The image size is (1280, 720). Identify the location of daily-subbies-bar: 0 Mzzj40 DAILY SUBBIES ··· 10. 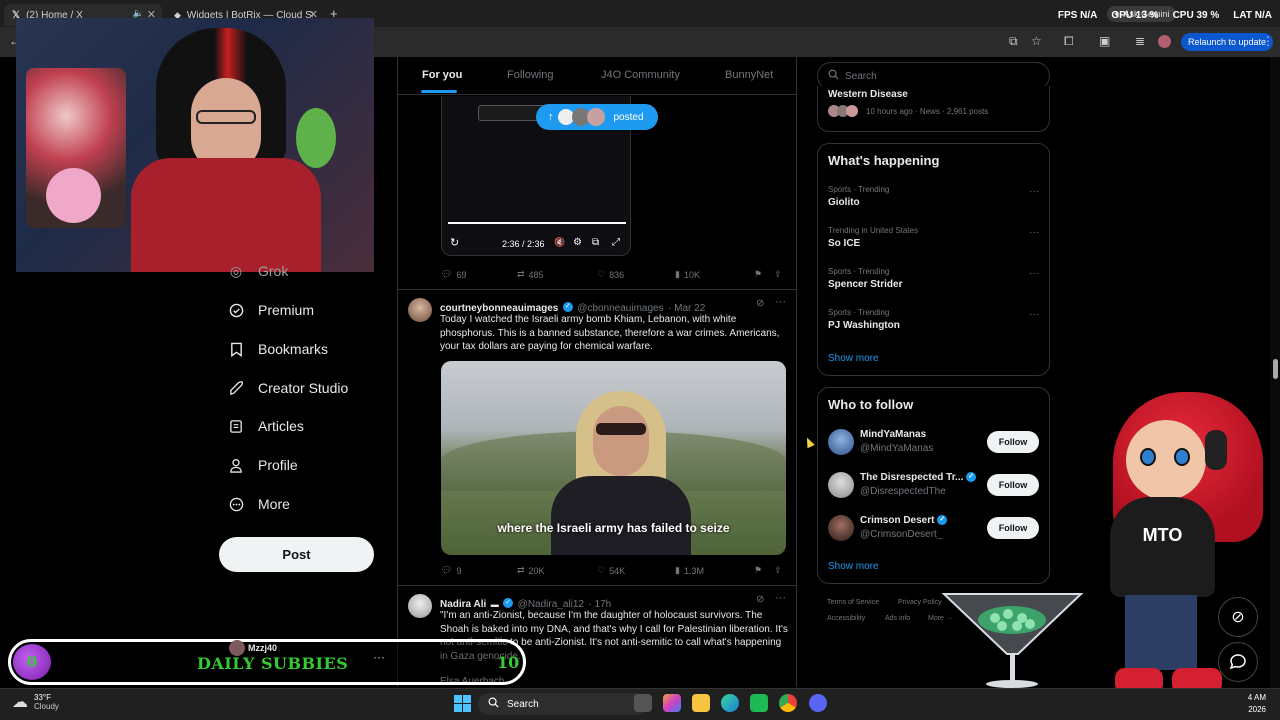
(267, 662).